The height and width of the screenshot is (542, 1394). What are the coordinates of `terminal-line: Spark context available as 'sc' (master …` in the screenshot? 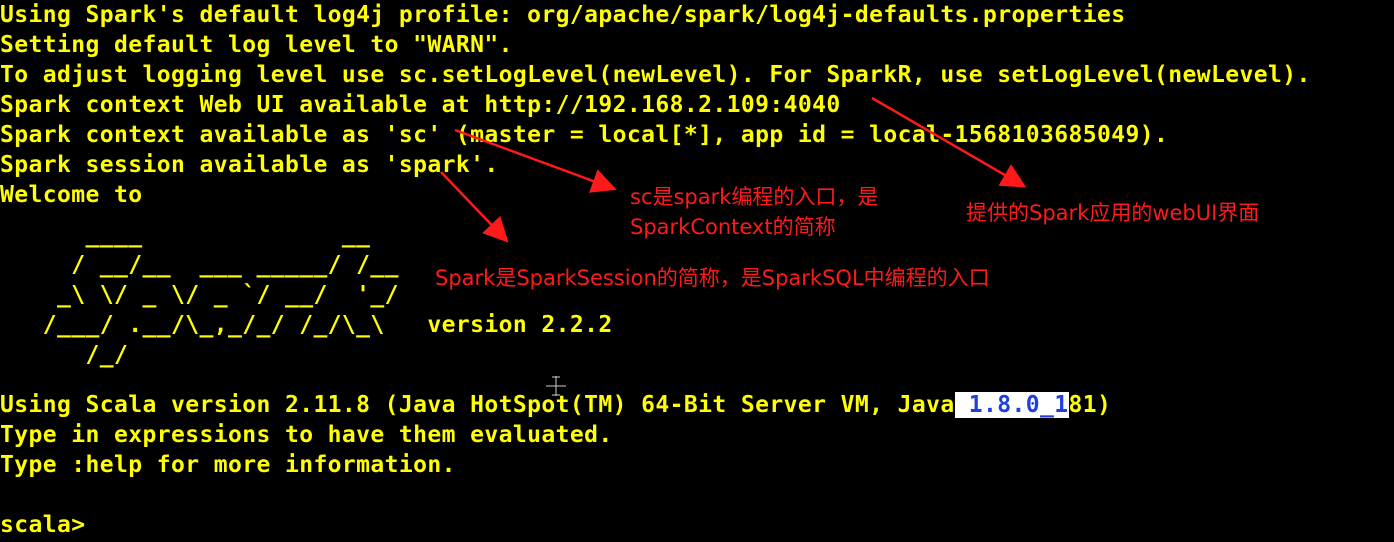 It's located at (584, 135).